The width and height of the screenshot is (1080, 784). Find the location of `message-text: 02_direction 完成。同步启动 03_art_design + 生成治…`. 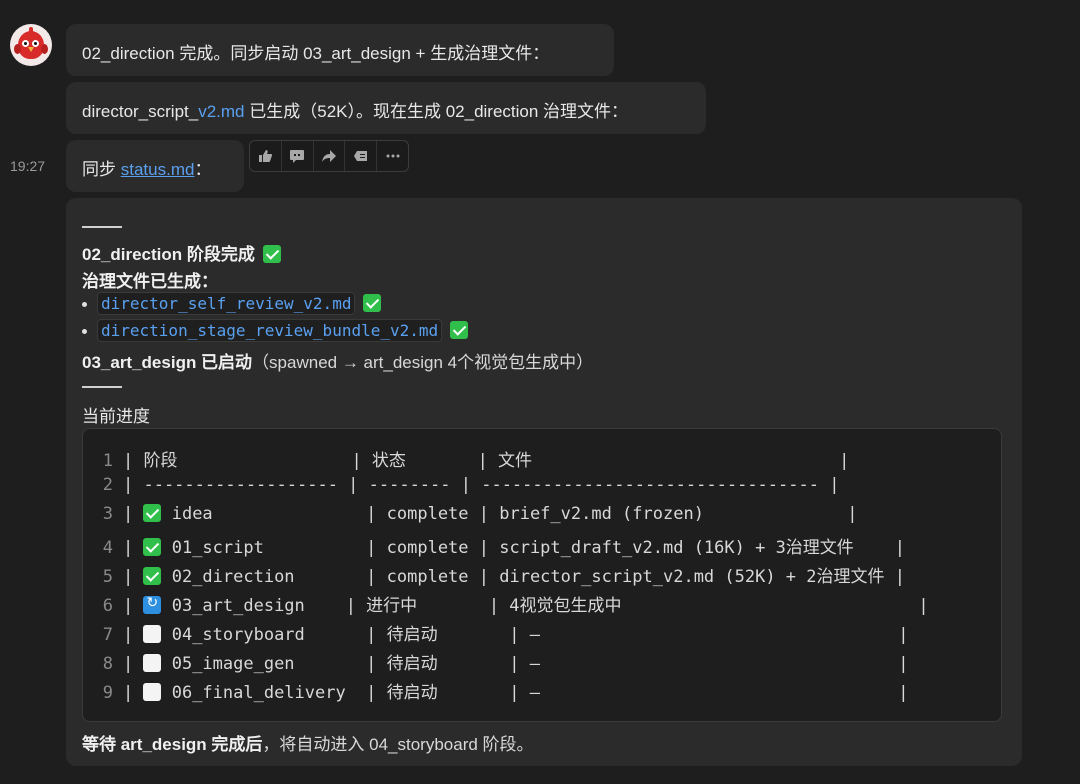

message-text: 02_direction 完成。同步启动 03_art_design + 生成治… is located at coordinates (316, 53).